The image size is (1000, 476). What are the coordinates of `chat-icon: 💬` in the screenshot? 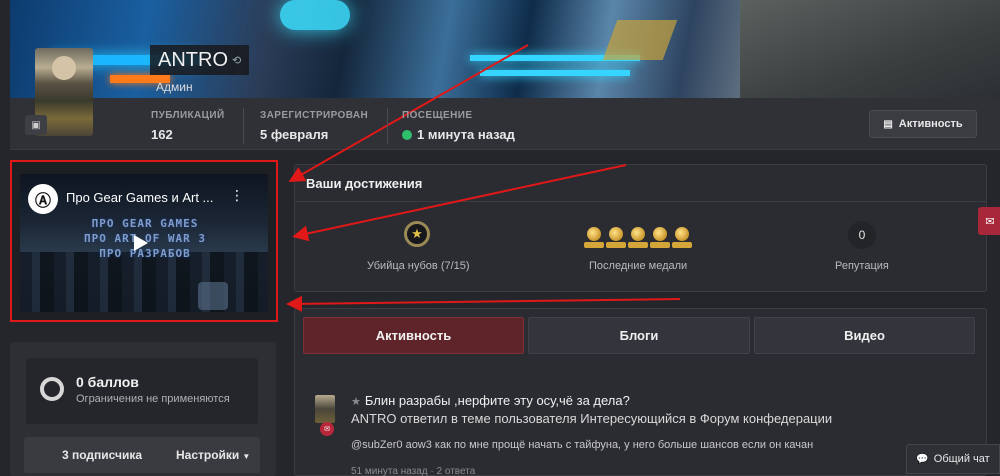 It's located at (922, 459).